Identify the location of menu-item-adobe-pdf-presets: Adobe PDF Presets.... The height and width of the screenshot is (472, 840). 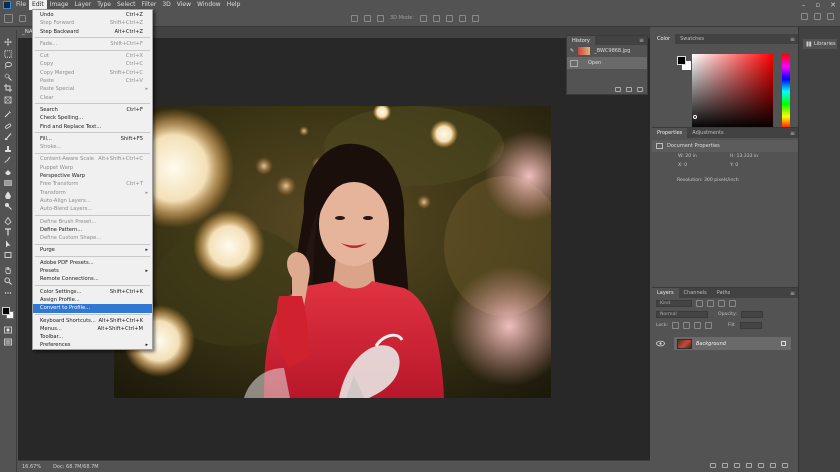
(92, 263).